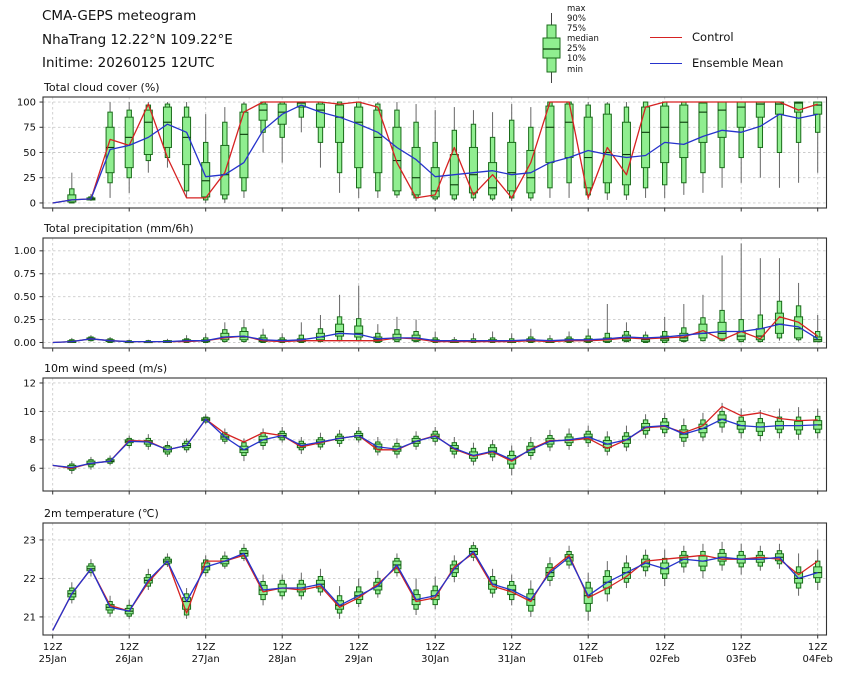  Describe the element at coordinates (588, 659) in the screenshot. I see `svg-text: 01Feb` at that location.